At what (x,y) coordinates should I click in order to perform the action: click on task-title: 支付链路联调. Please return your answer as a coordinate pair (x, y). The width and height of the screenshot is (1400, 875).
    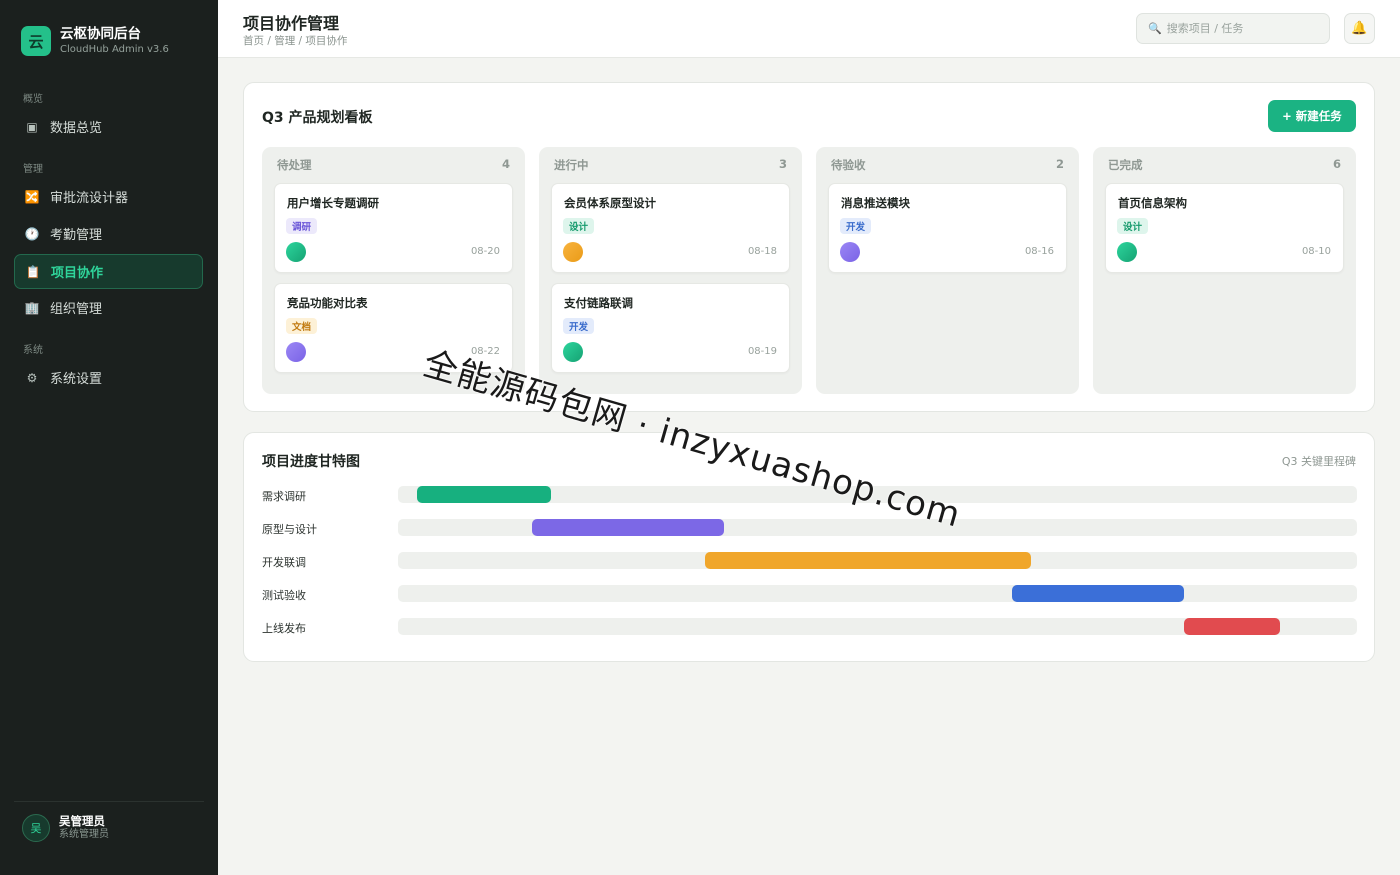
    Looking at the image, I should click on (598, 303).